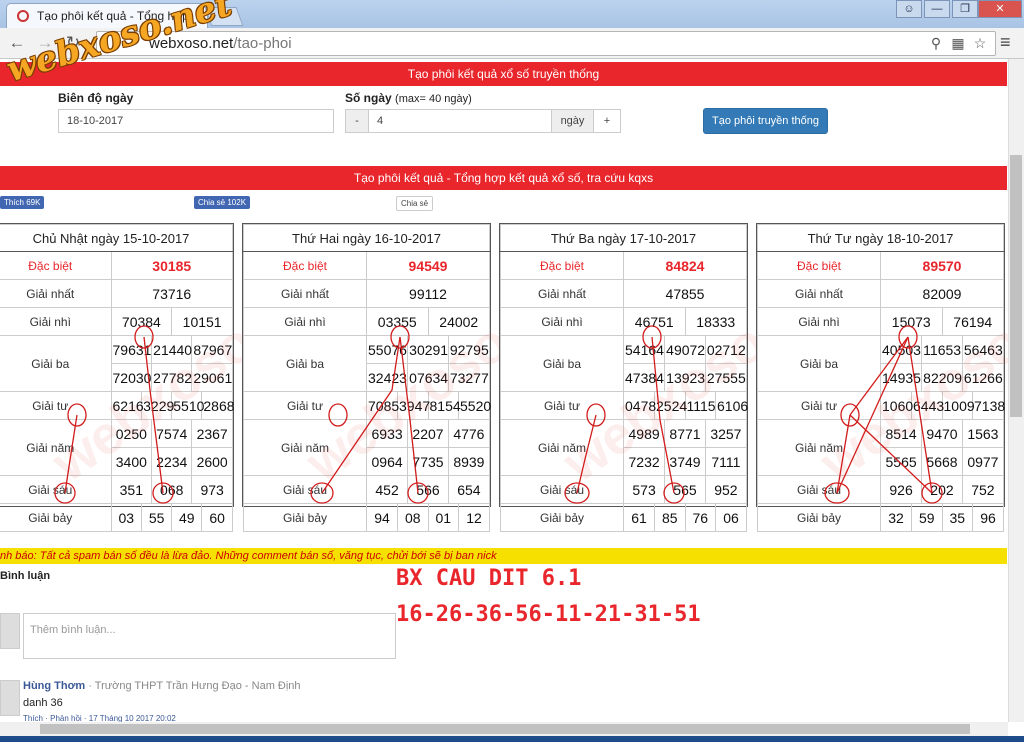  Describe the element at coordinates (415, 203) in the screenshot. I see `google-share-button: Chia sẻ` at that location.